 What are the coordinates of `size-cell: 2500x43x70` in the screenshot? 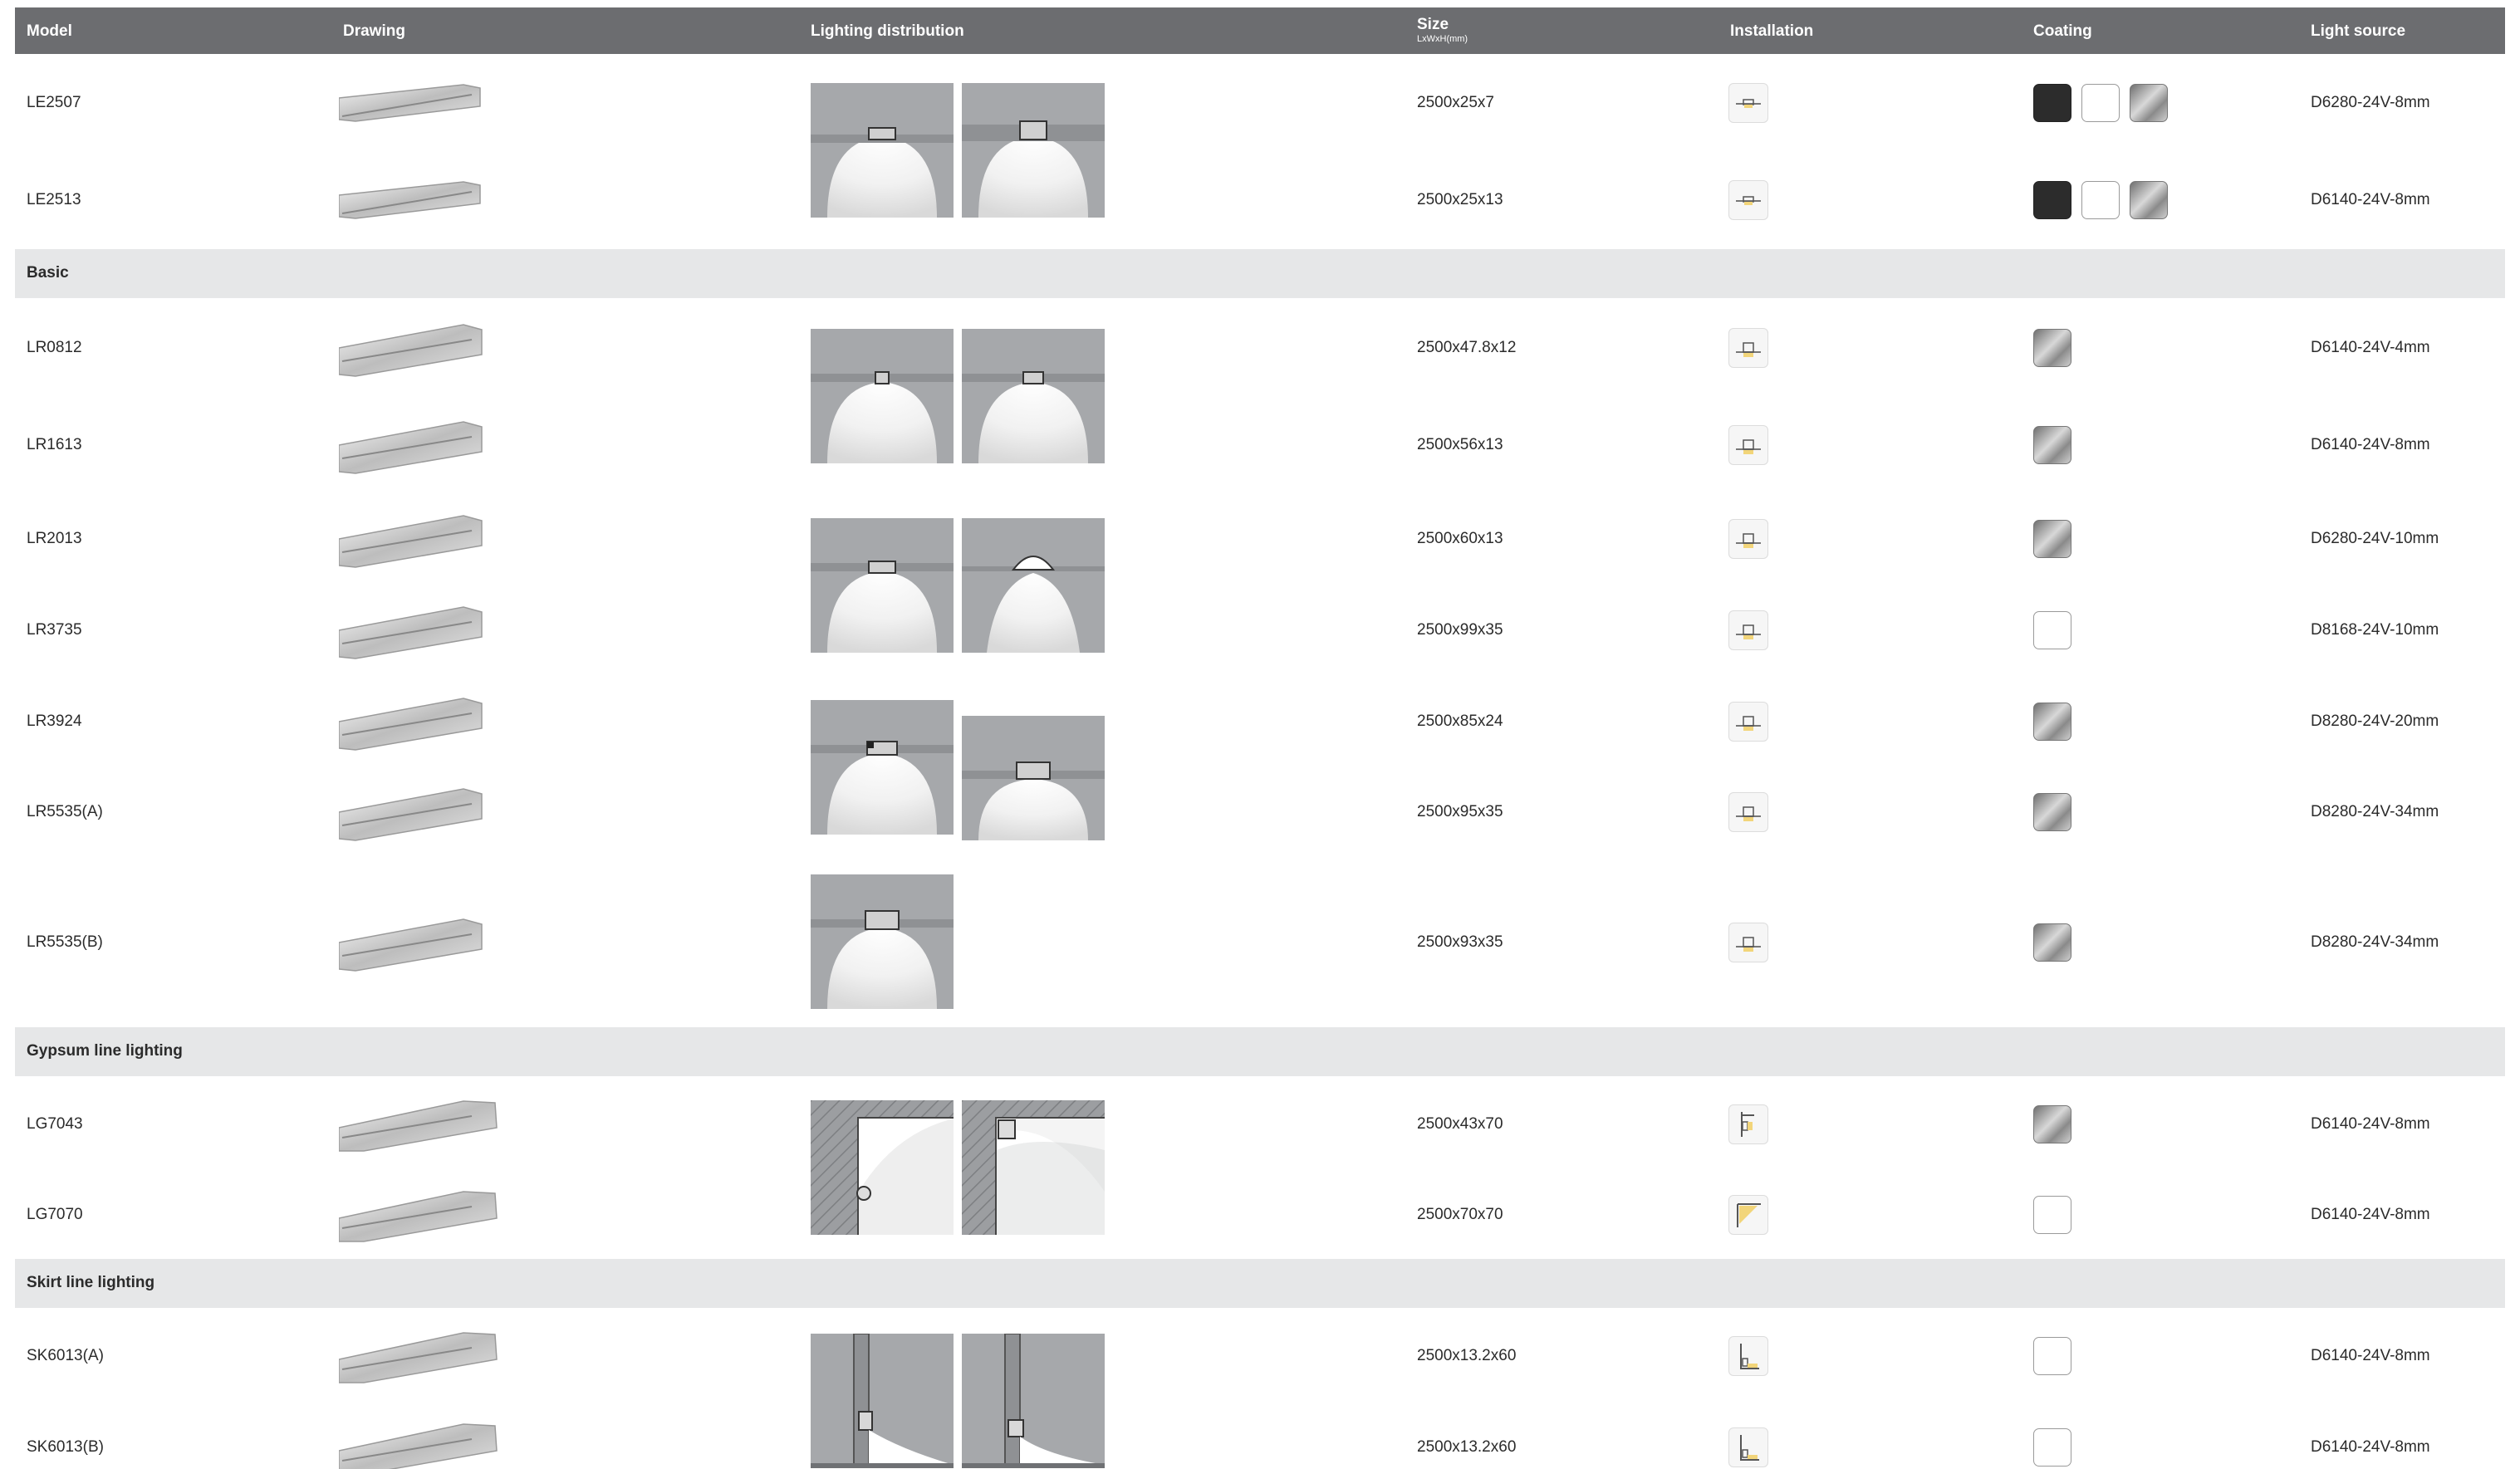 It's located at (1460, 1124).